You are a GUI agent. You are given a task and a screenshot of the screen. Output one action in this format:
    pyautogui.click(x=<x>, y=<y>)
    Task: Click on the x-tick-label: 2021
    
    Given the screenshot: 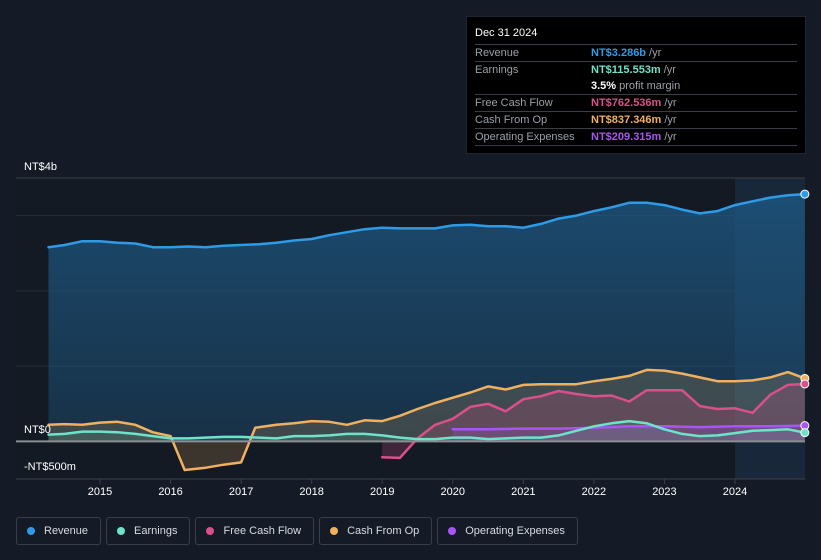 What is the action you would take?
    pyautogui.click(x=523, y=492)
    